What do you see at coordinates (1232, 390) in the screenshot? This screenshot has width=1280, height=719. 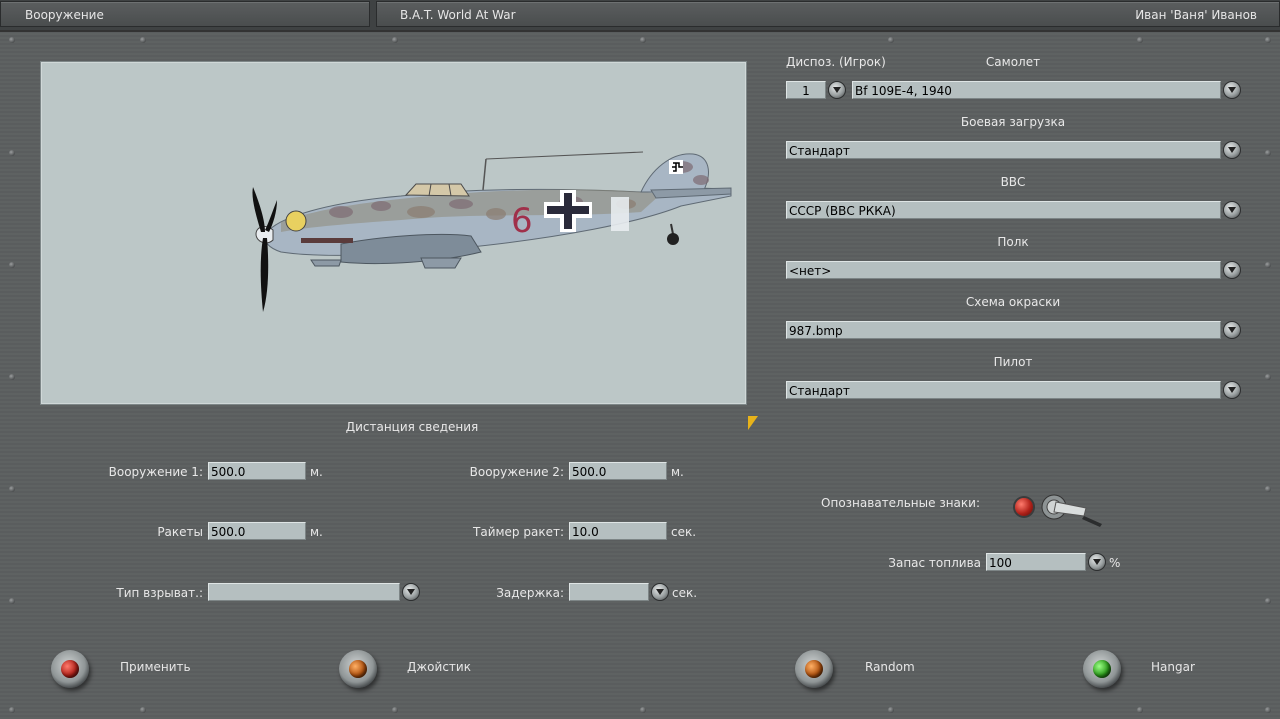 I see `pilot-dropdown-icon` at bounding box center [1232, 390].